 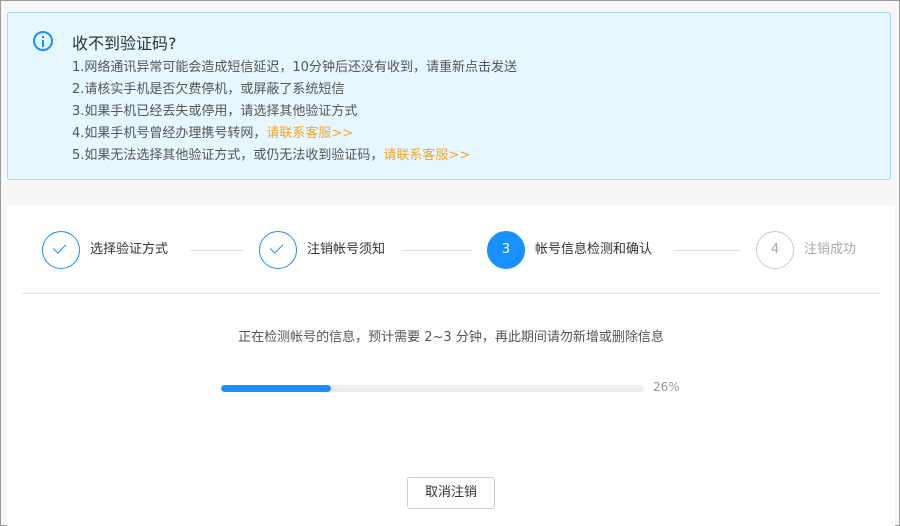 I want to click on notice-item: 4.如果手机号曾经办理携号转网，请联系客服>>, so click(x=213, y=133).